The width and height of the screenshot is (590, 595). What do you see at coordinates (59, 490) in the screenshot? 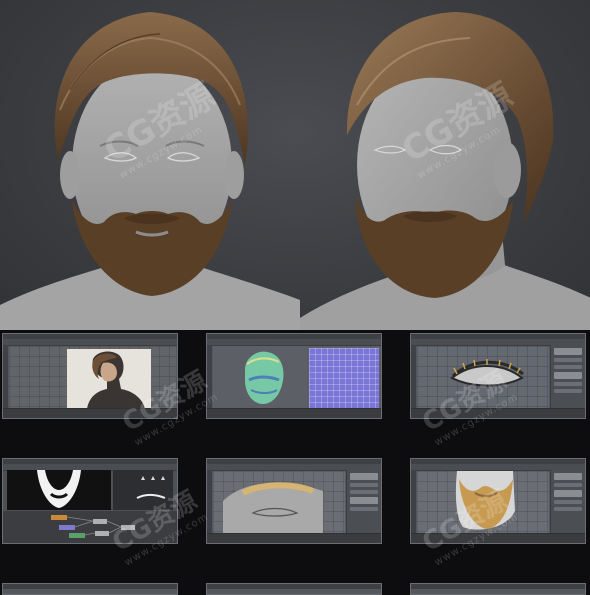
I see `beard-mask-texture` at bounding box center [59, 490].